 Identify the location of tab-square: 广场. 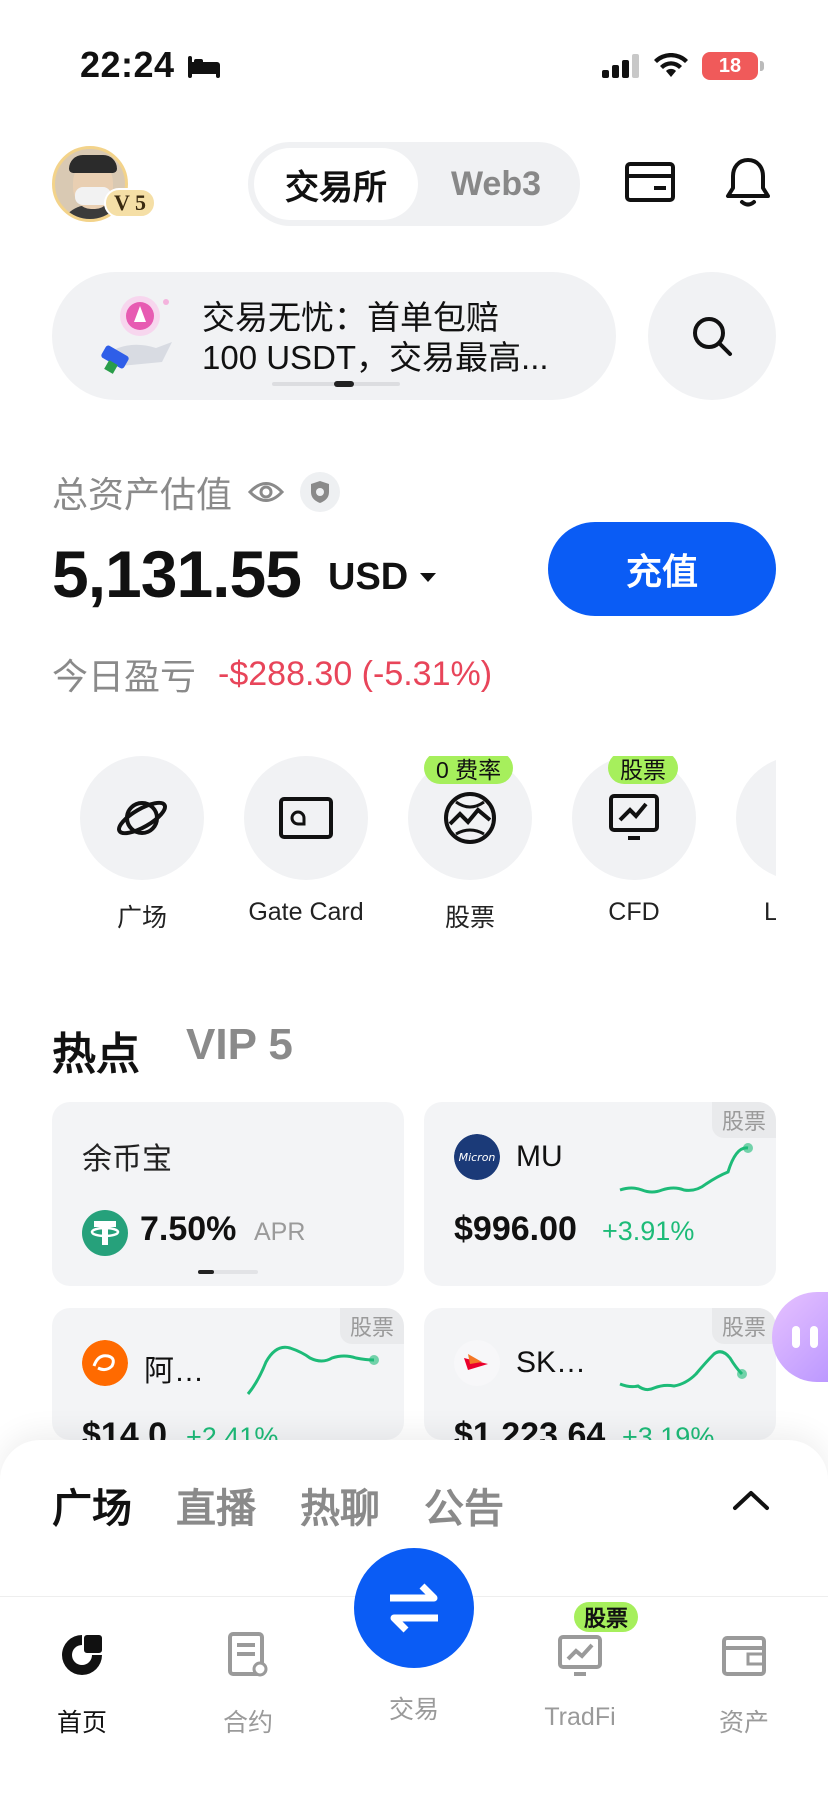
(92, 1505).